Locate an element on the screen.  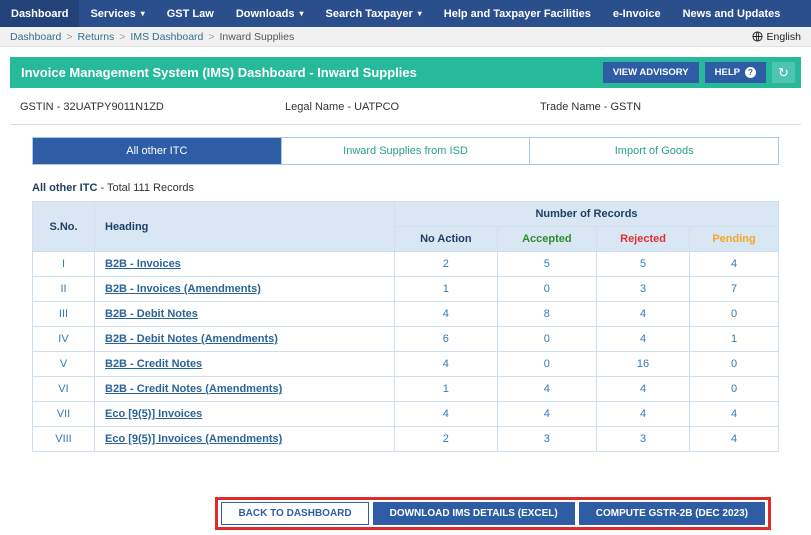
caret-down-icon: ▾ is located at coordinates (301, 13).